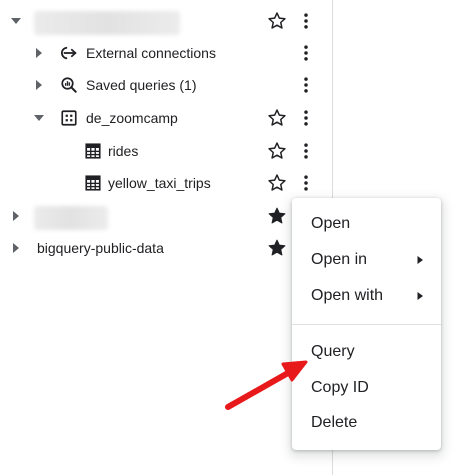 The image size is (469, 475). What do you see at coordinates (132, 118) in the screenshot?
I see `tree-row-label: de_zoomcamp` at bounding box center [132, 118].